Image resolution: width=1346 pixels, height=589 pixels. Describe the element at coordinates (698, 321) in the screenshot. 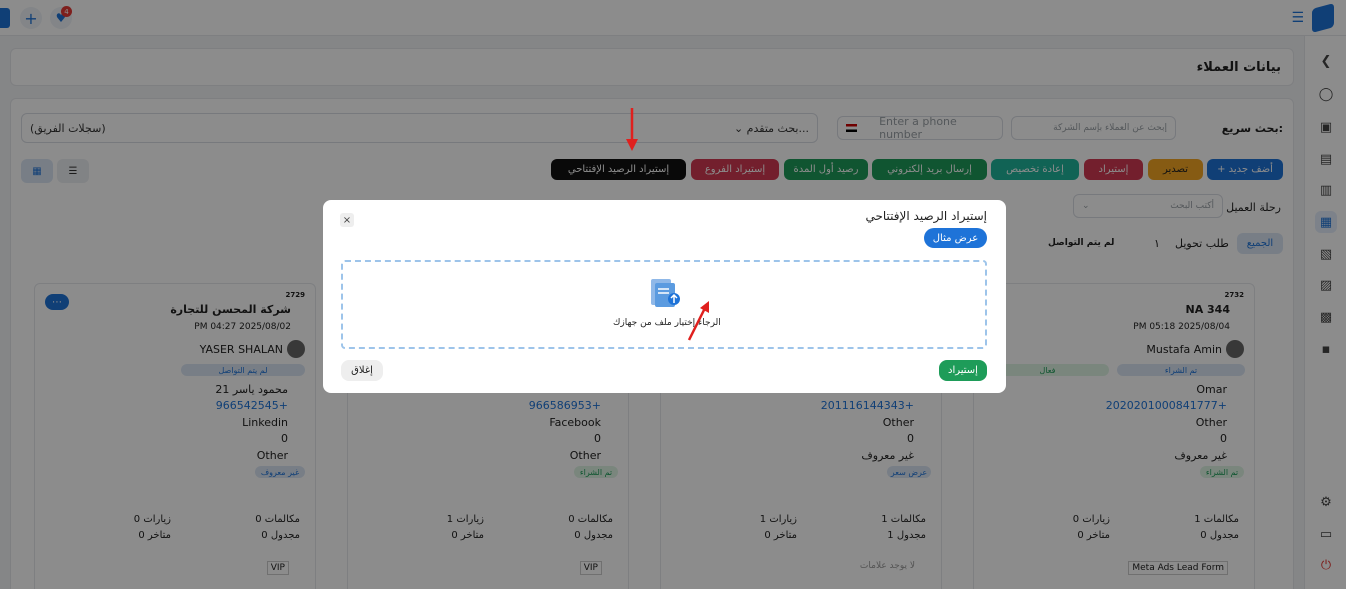

I see `annotation-arrow-dropzone` at that location.